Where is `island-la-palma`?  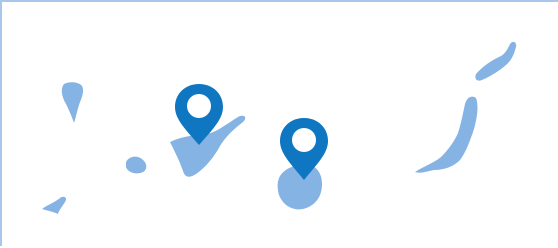
island-la-palma is located at coordinates (72, 102).